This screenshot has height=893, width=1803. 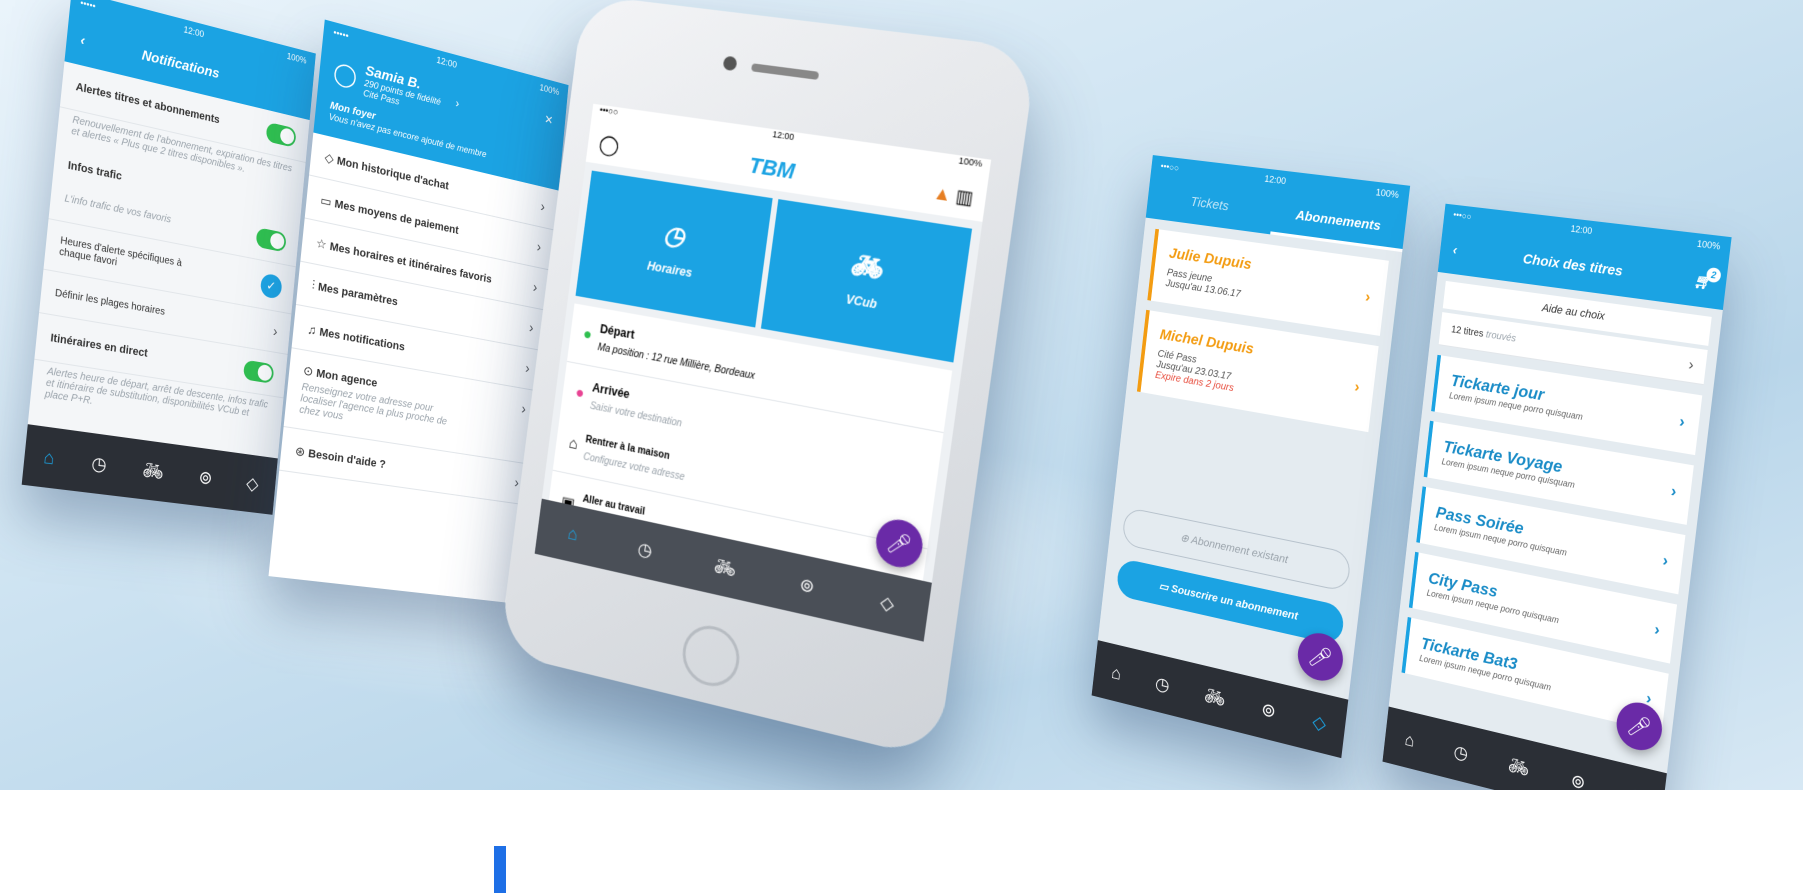 What do you see at coordinates (362, 339) in the screenshot?
I see `menu-item-label: Mes notifications` at bounding box center [362, 339].